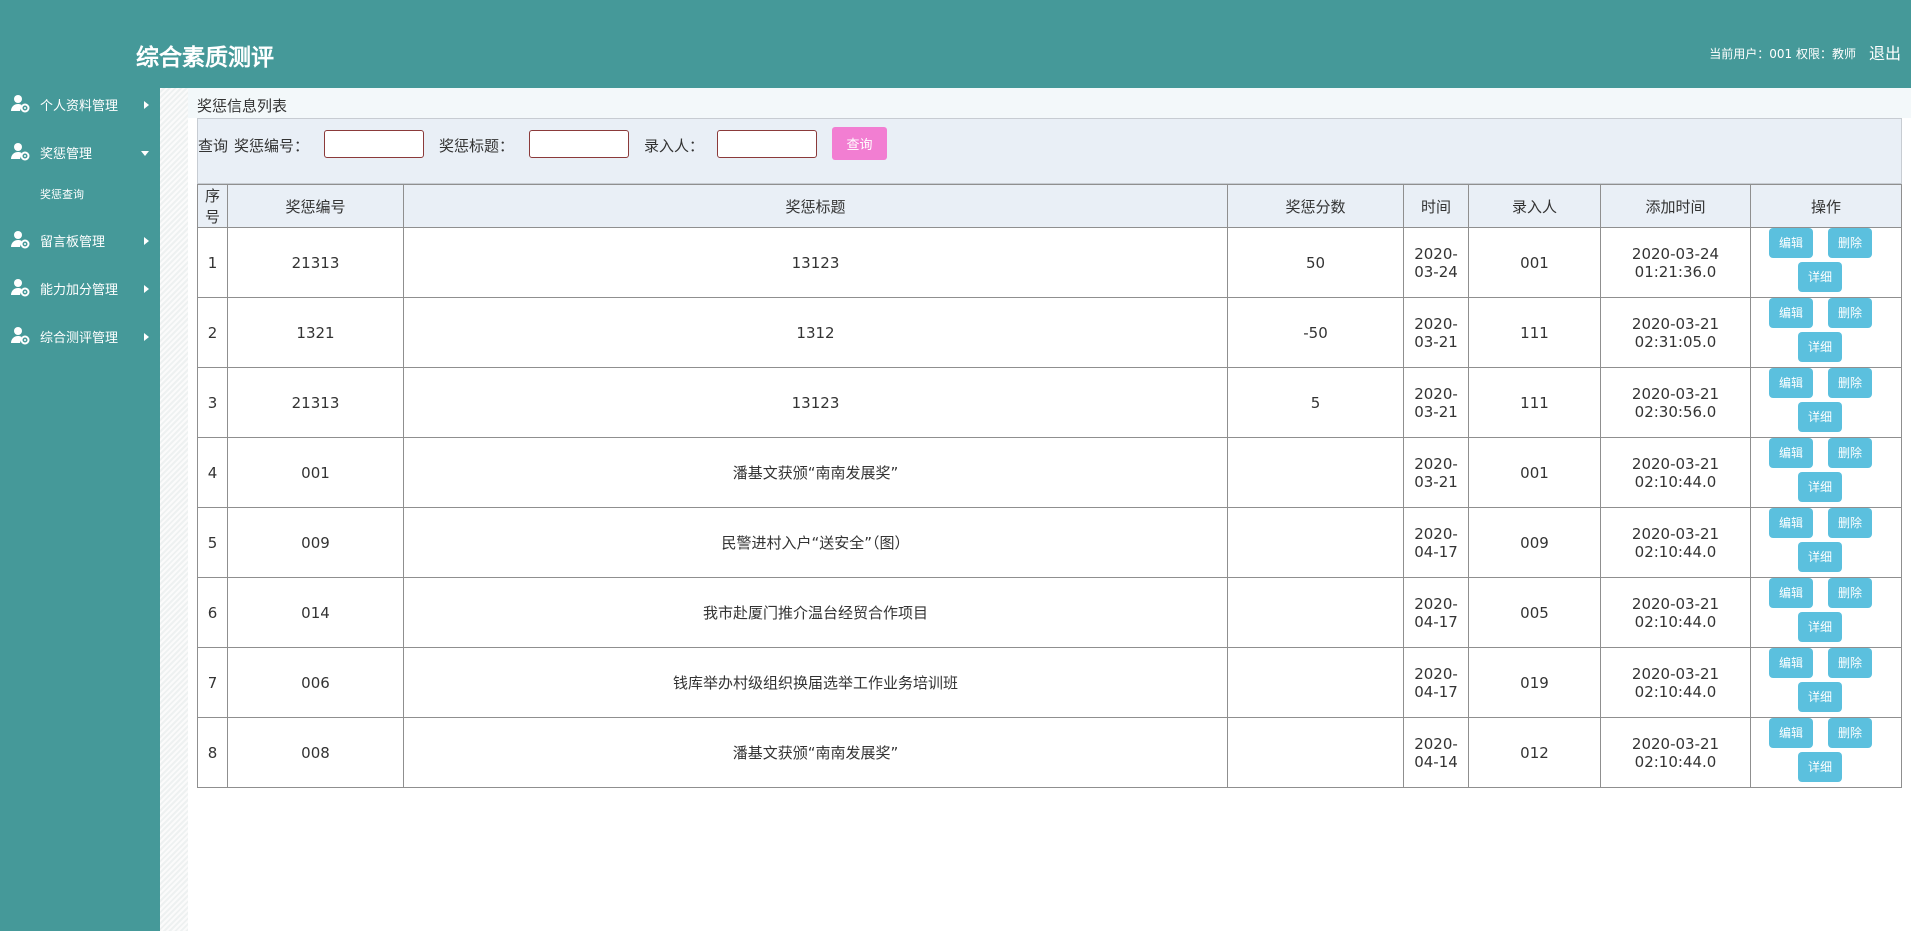  I want to click on sidebar-item-label: 个人资料管理, so click(79, 106).